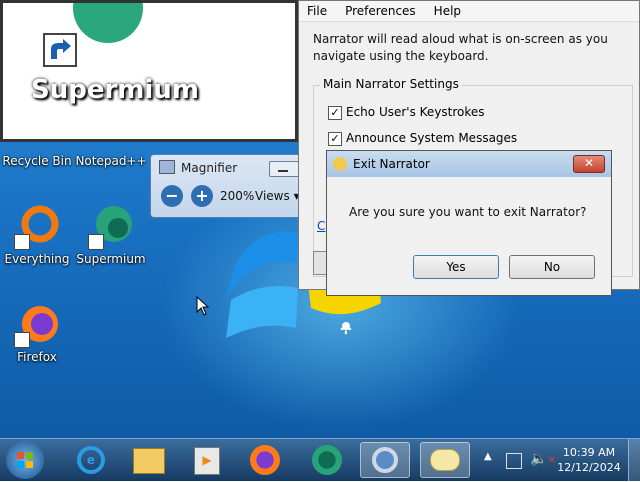 The image size is (640, 482). I want to click on dialog-titlebar: Exit Narrator, so click(469, 164).